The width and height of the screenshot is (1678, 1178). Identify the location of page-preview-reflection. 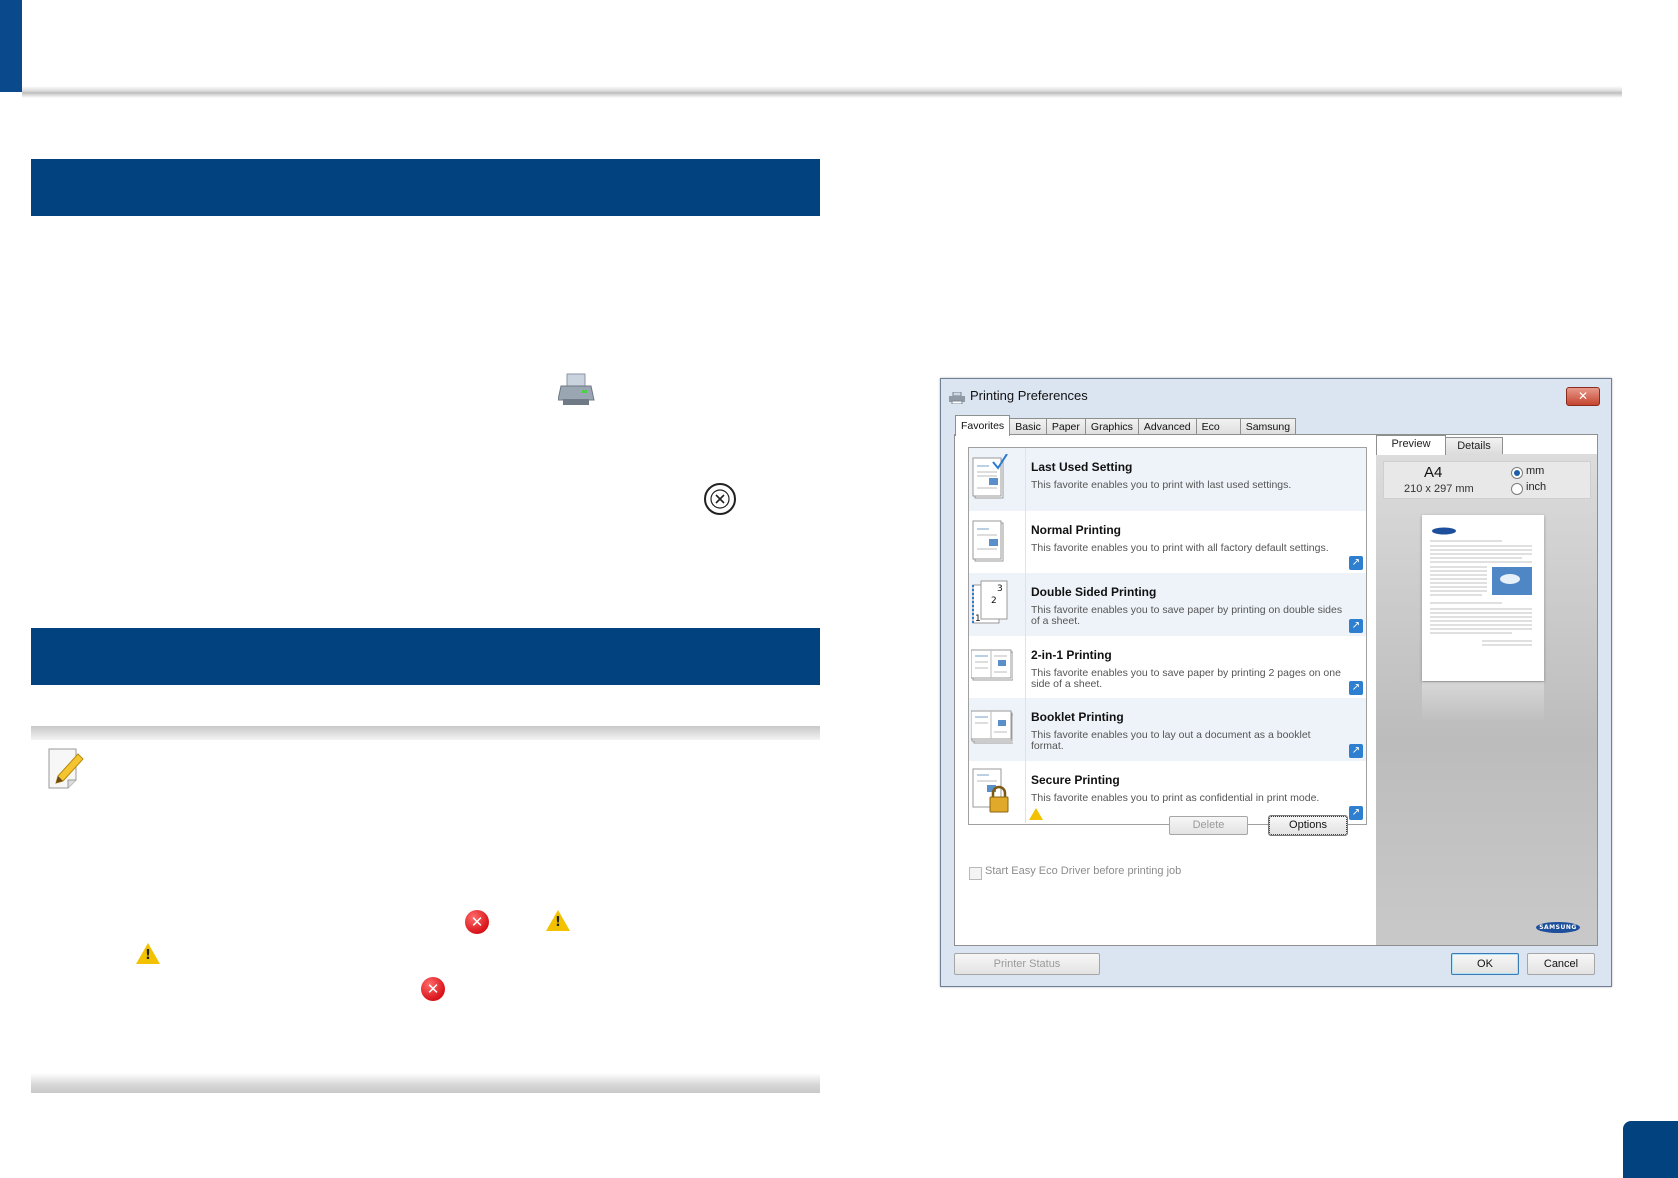
(1483, 702).